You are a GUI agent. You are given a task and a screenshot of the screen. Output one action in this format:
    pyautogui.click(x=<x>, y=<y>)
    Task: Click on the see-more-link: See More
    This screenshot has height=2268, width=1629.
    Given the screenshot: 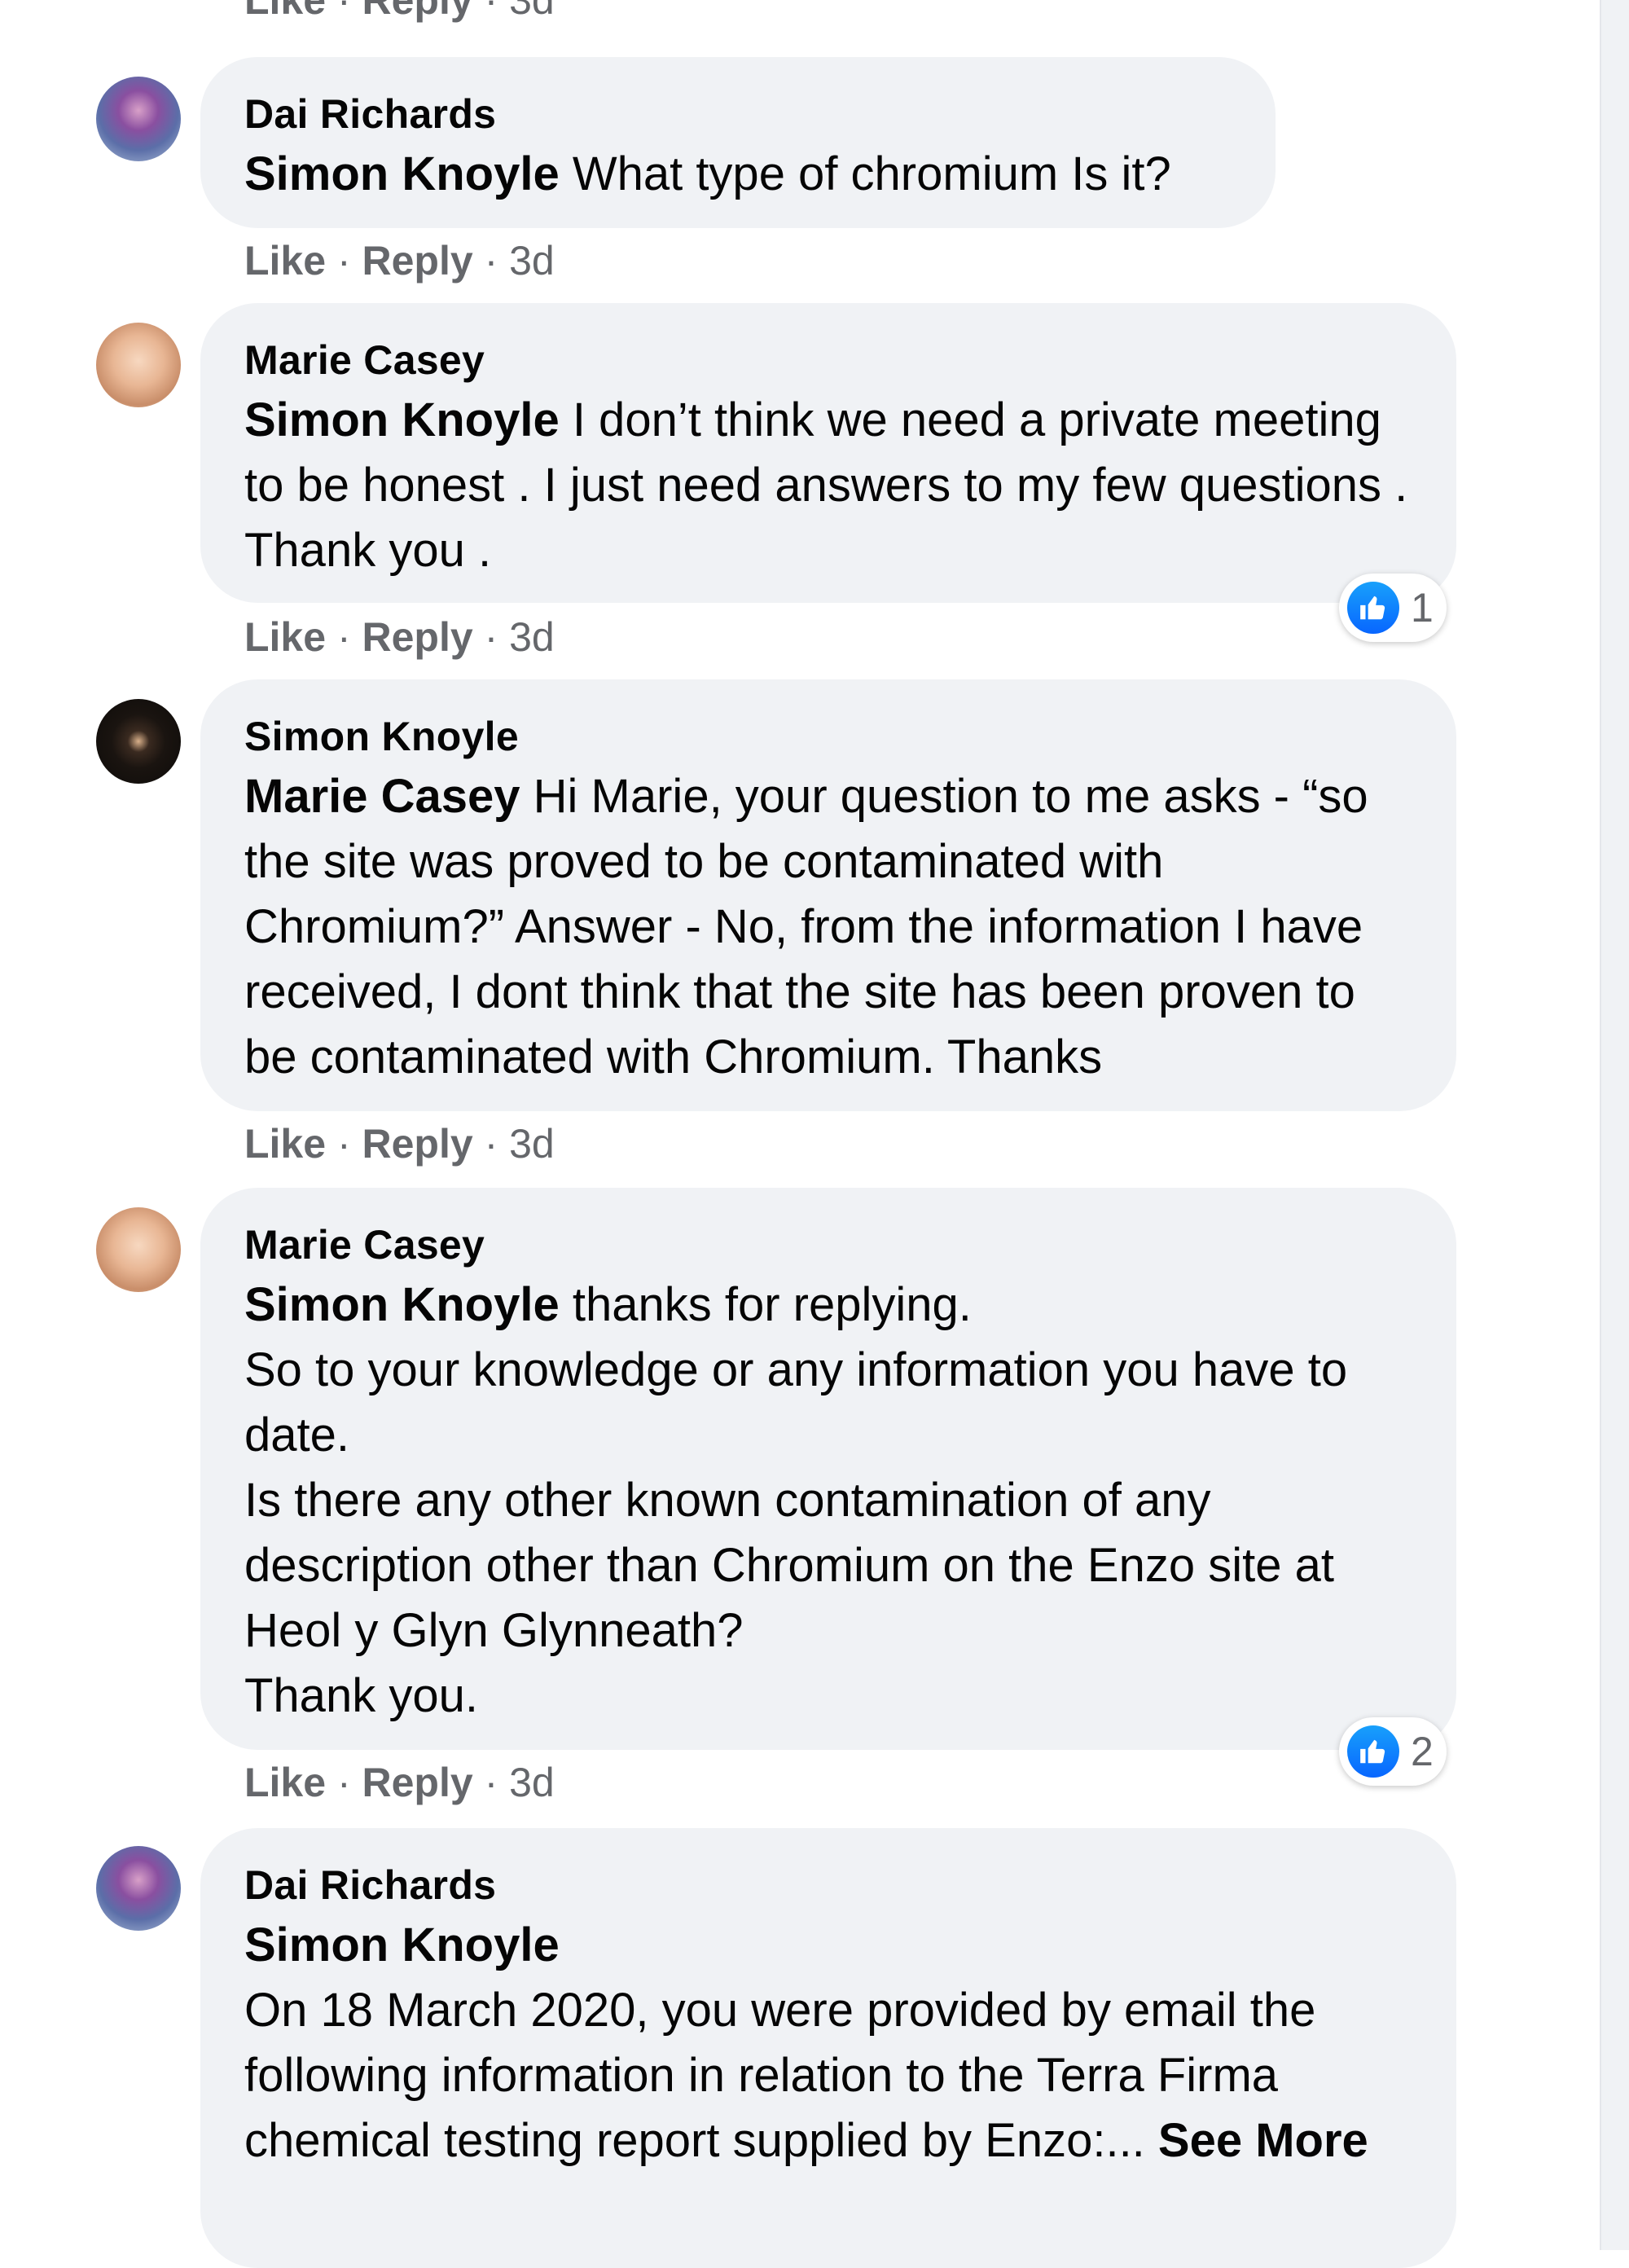 What is the action you would take?
    pyautogui.click(x=1263, y=2140)
    